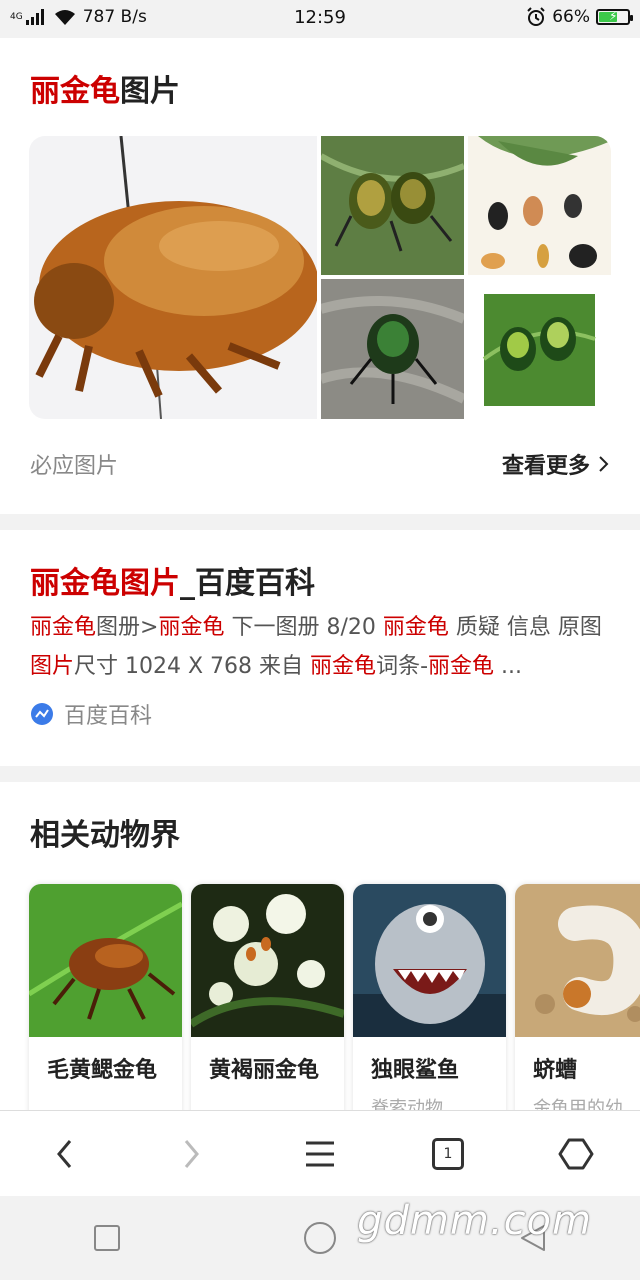  I want to click on system-home-button, so click(320, 1238).